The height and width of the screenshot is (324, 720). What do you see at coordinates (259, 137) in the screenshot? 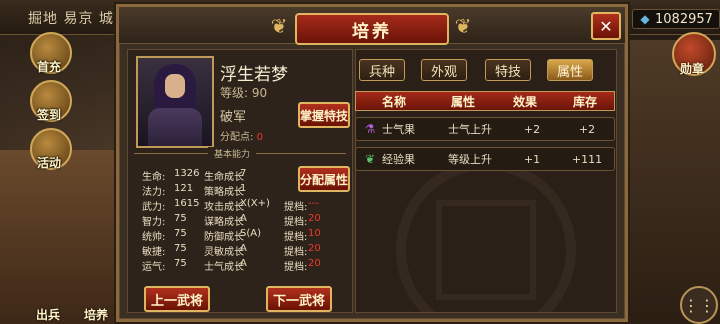
I see `points-value: 0` at bounding box center [259, 137].